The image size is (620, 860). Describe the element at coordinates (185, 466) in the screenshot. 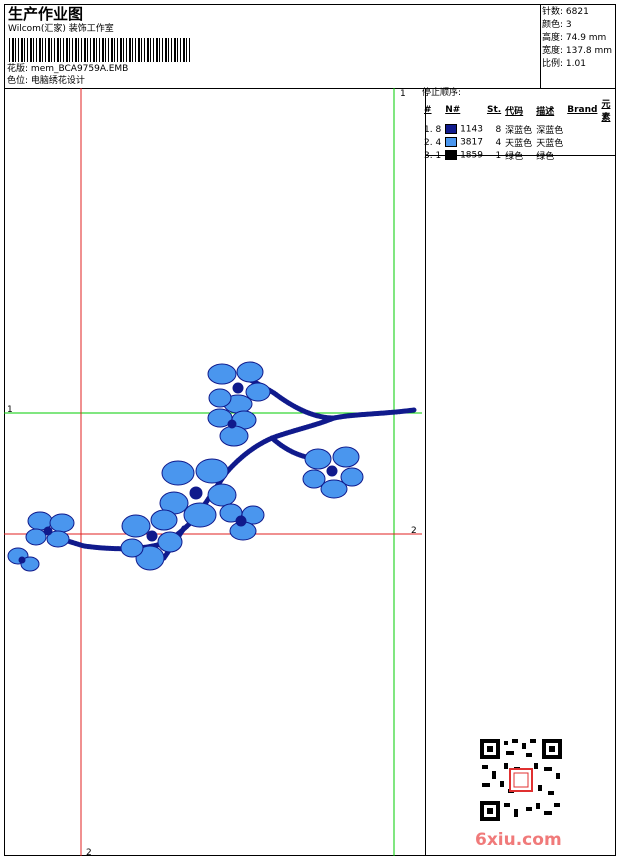

I see `flower-group` at that location.